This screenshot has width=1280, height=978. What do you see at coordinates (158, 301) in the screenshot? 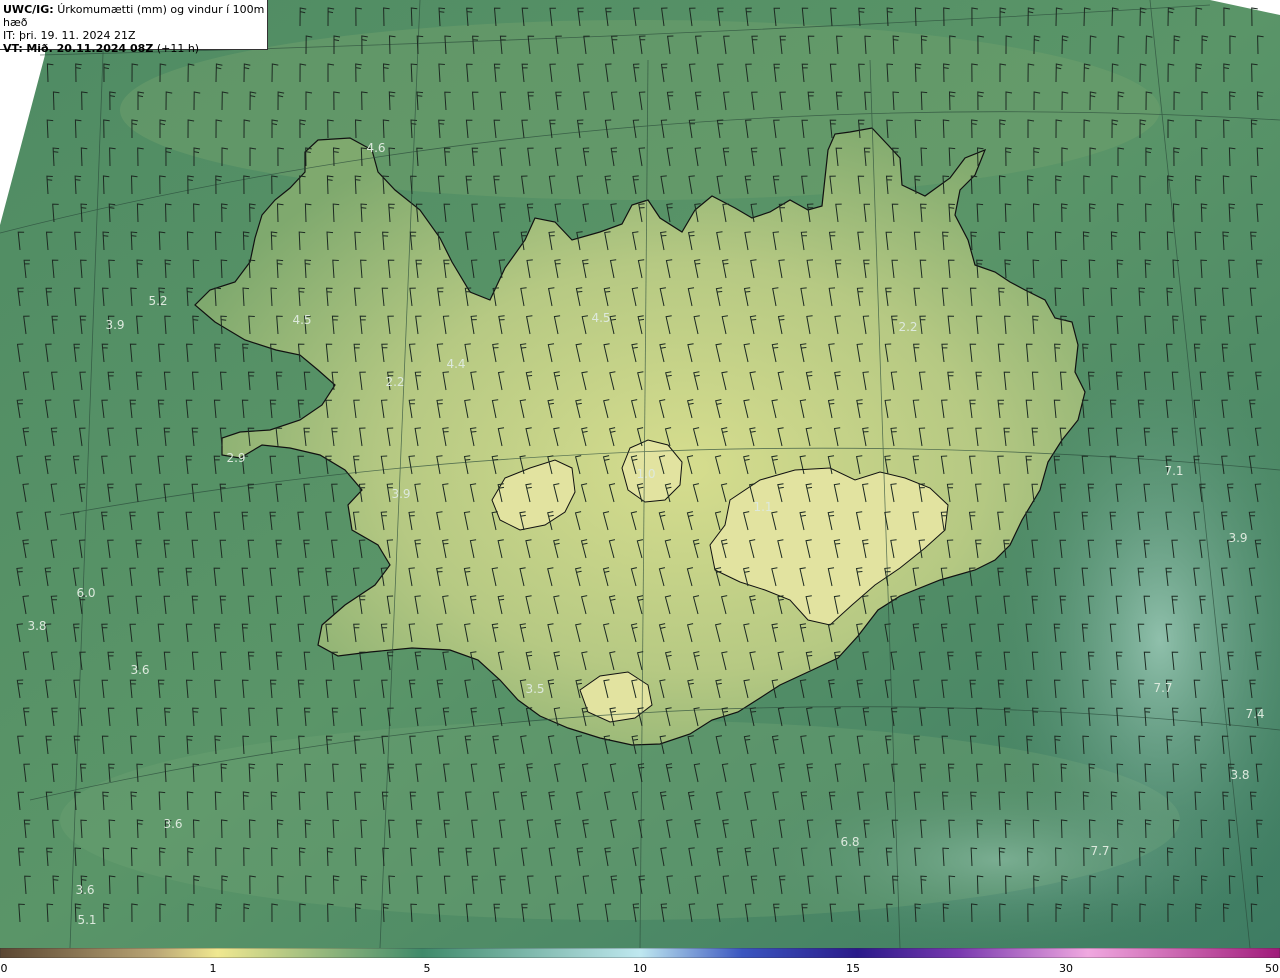
I see `value-label: 5.2` at bounding box center [158, 301].